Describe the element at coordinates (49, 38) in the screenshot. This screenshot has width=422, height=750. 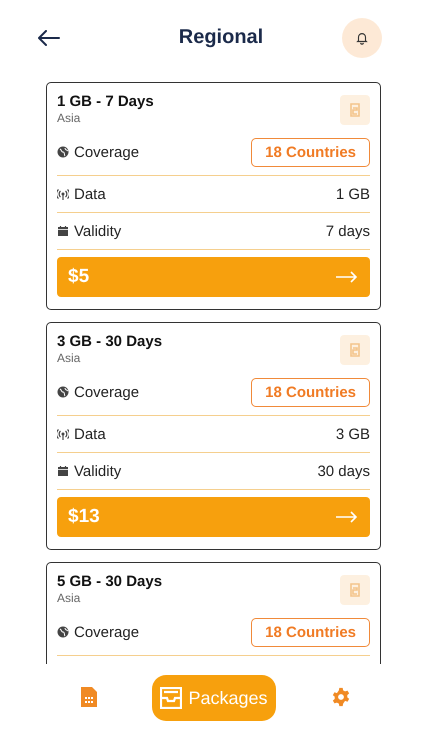
I see `back-icon` at that location.